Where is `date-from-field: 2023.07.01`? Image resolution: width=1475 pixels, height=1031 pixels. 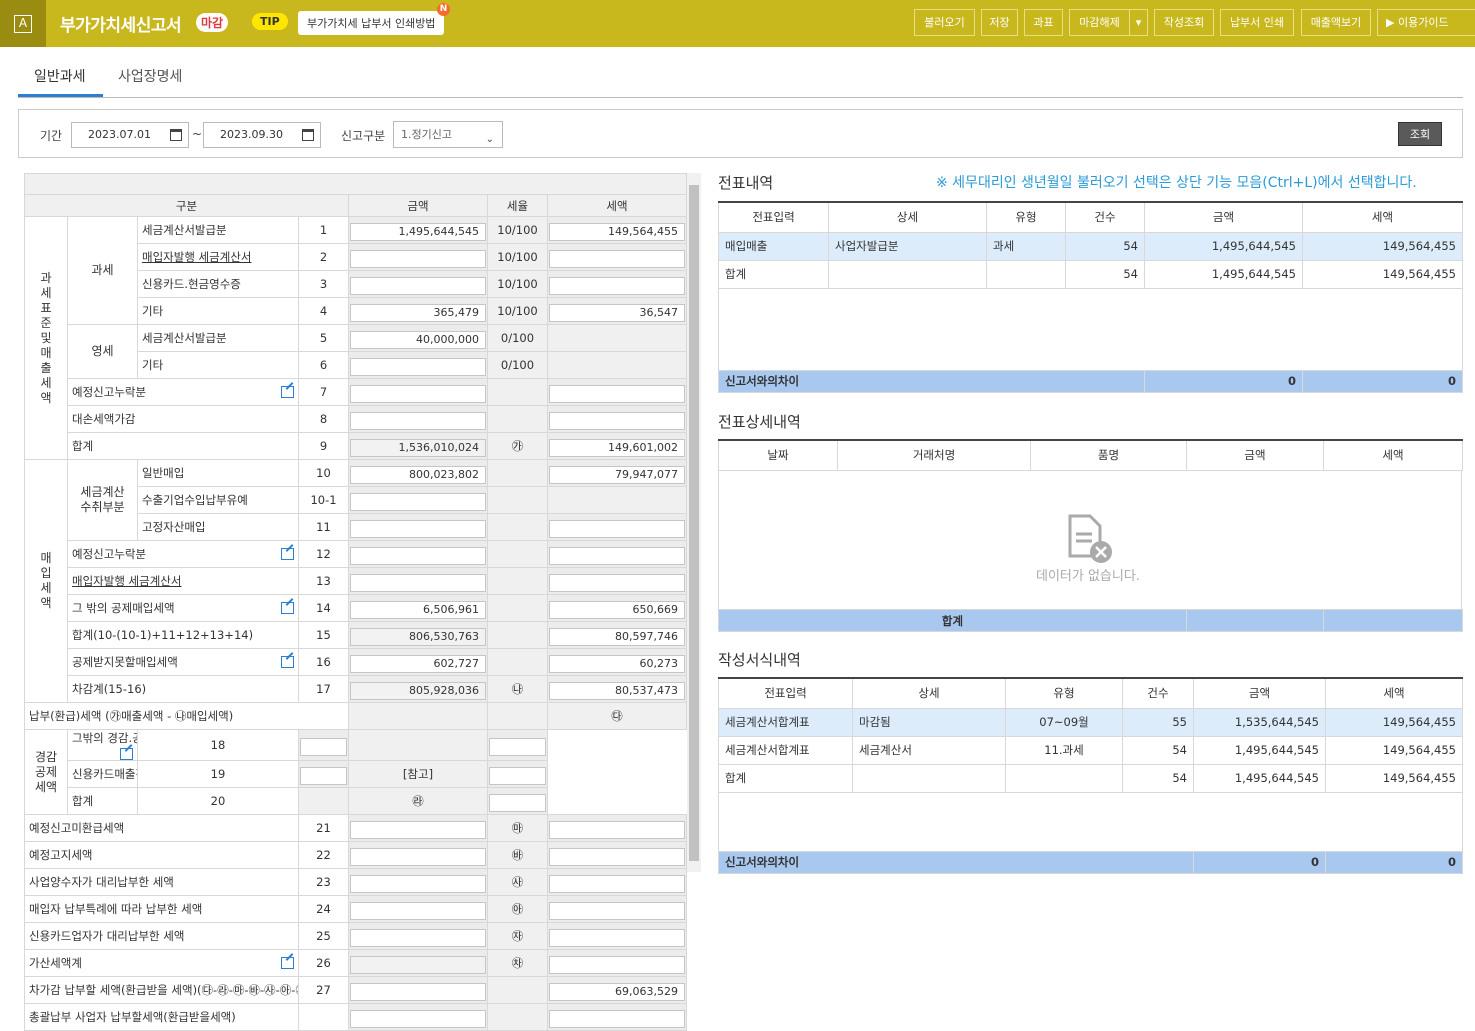
date-from-field: 2023.07.01 is located at coordinates (130, 135).